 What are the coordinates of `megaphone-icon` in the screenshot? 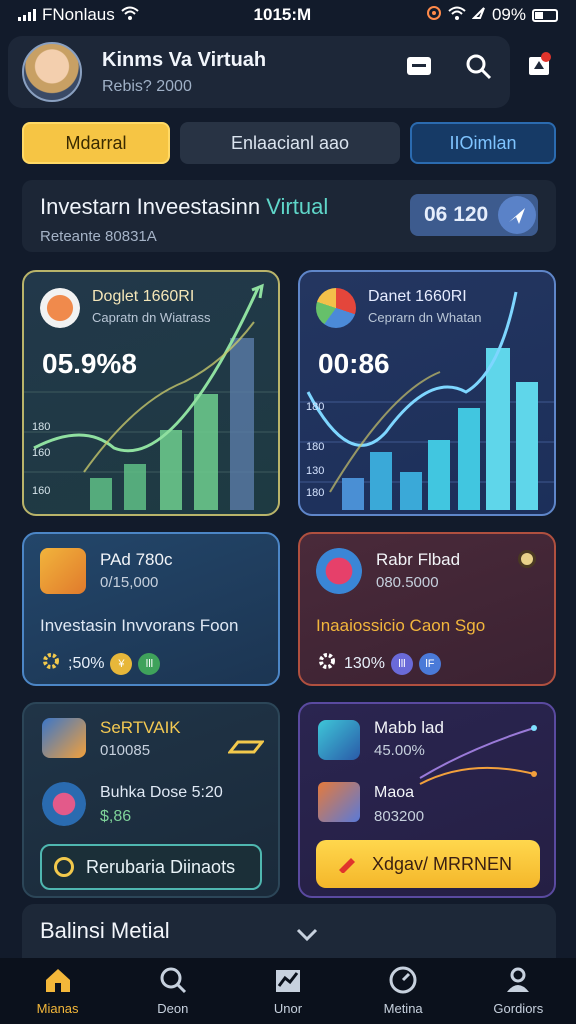 It's located at (339, 740).